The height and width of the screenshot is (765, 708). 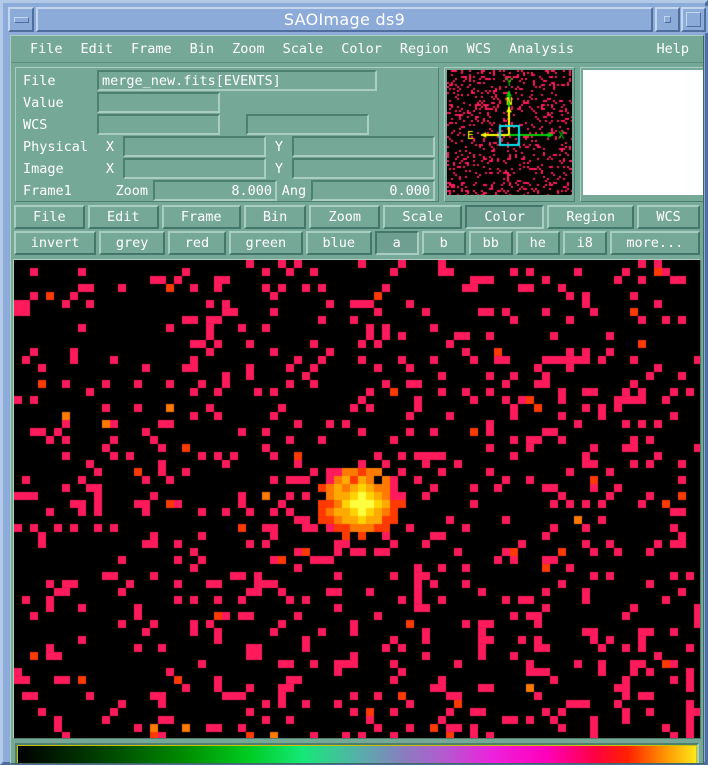 I want to click on button-label: green, so click(x=266, y=243).